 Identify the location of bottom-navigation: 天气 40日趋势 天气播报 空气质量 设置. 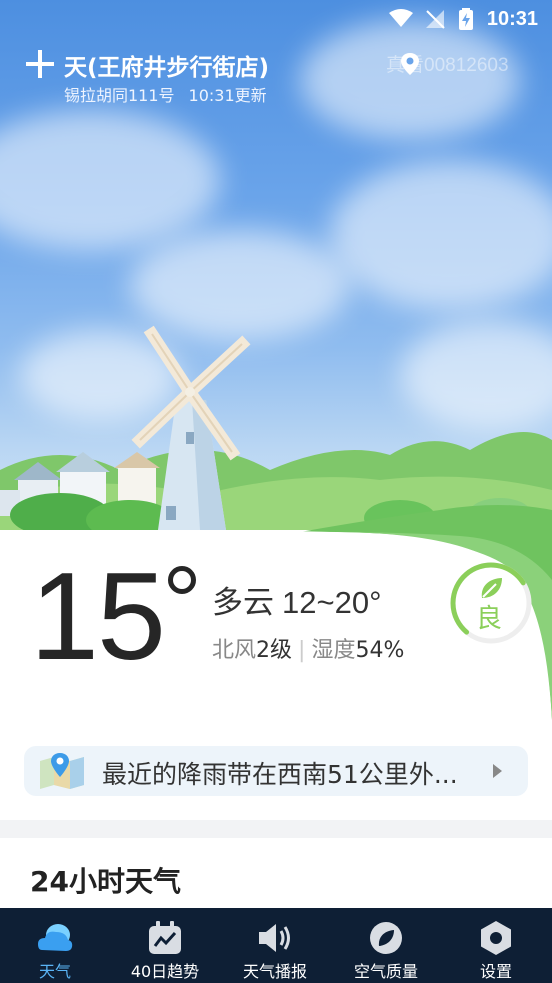
(276, 945).